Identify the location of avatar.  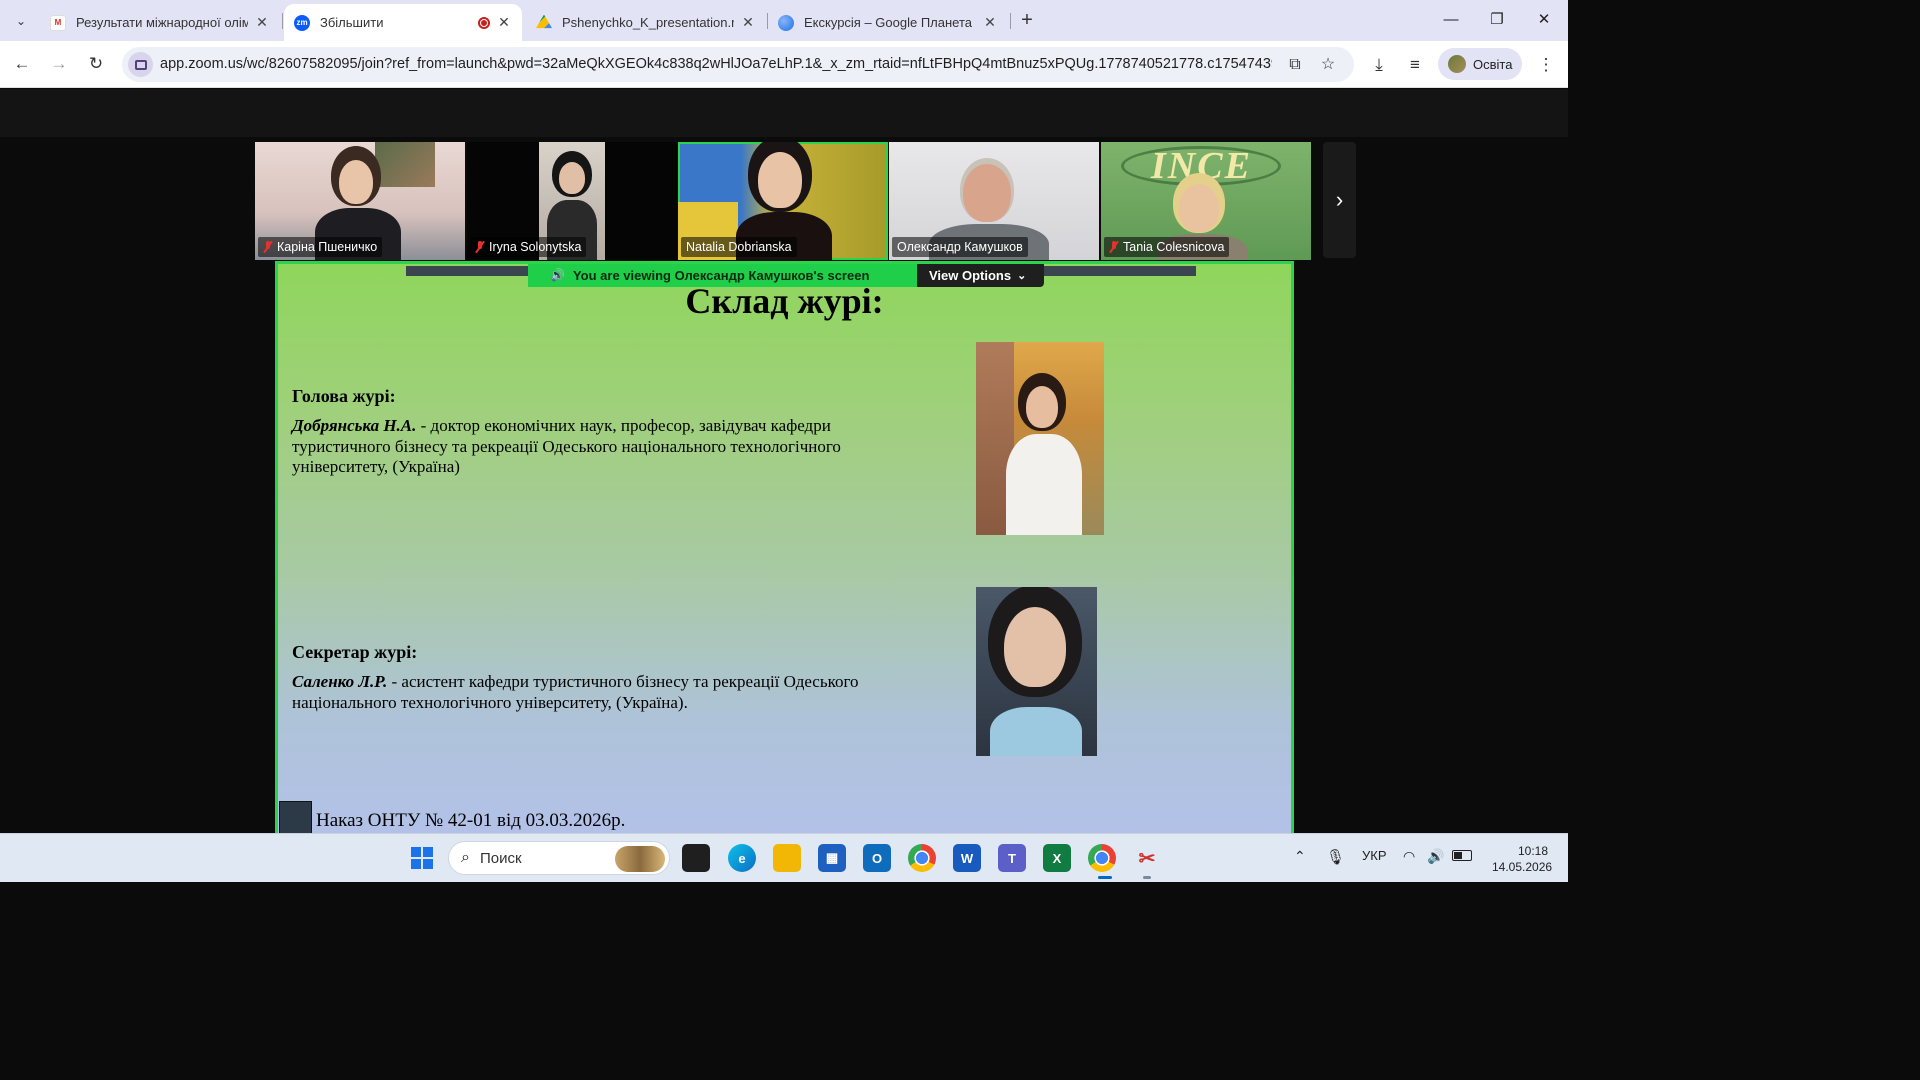
(1457, 64).